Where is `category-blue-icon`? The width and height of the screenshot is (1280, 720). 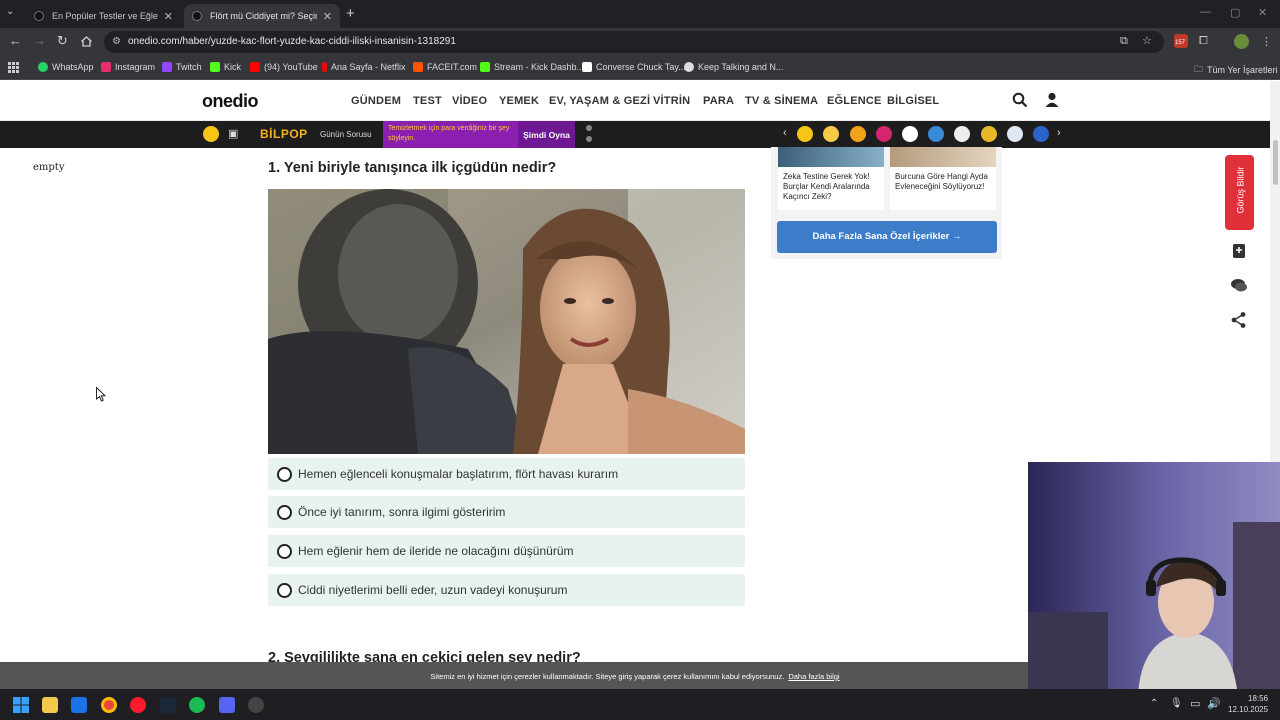
category-blue-icon is located at coordinates (936, 134).